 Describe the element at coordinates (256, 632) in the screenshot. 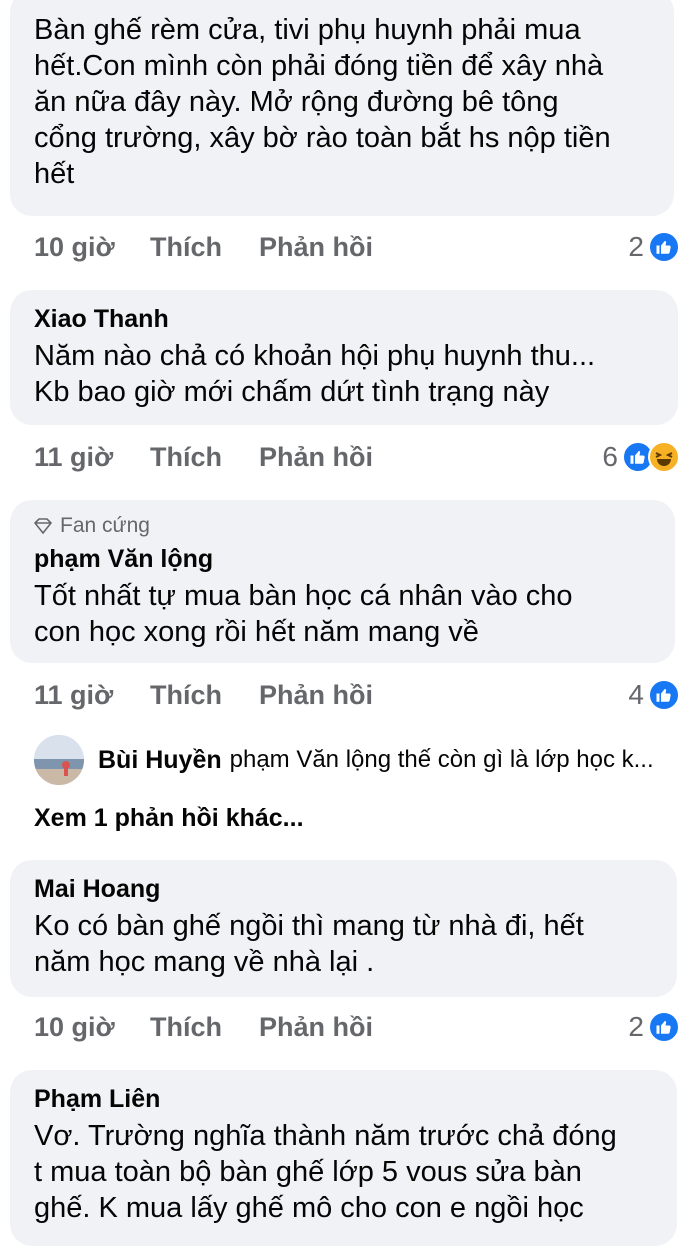

I see `comment-text-line: con học xong rồi hết năm mang về` at that location.